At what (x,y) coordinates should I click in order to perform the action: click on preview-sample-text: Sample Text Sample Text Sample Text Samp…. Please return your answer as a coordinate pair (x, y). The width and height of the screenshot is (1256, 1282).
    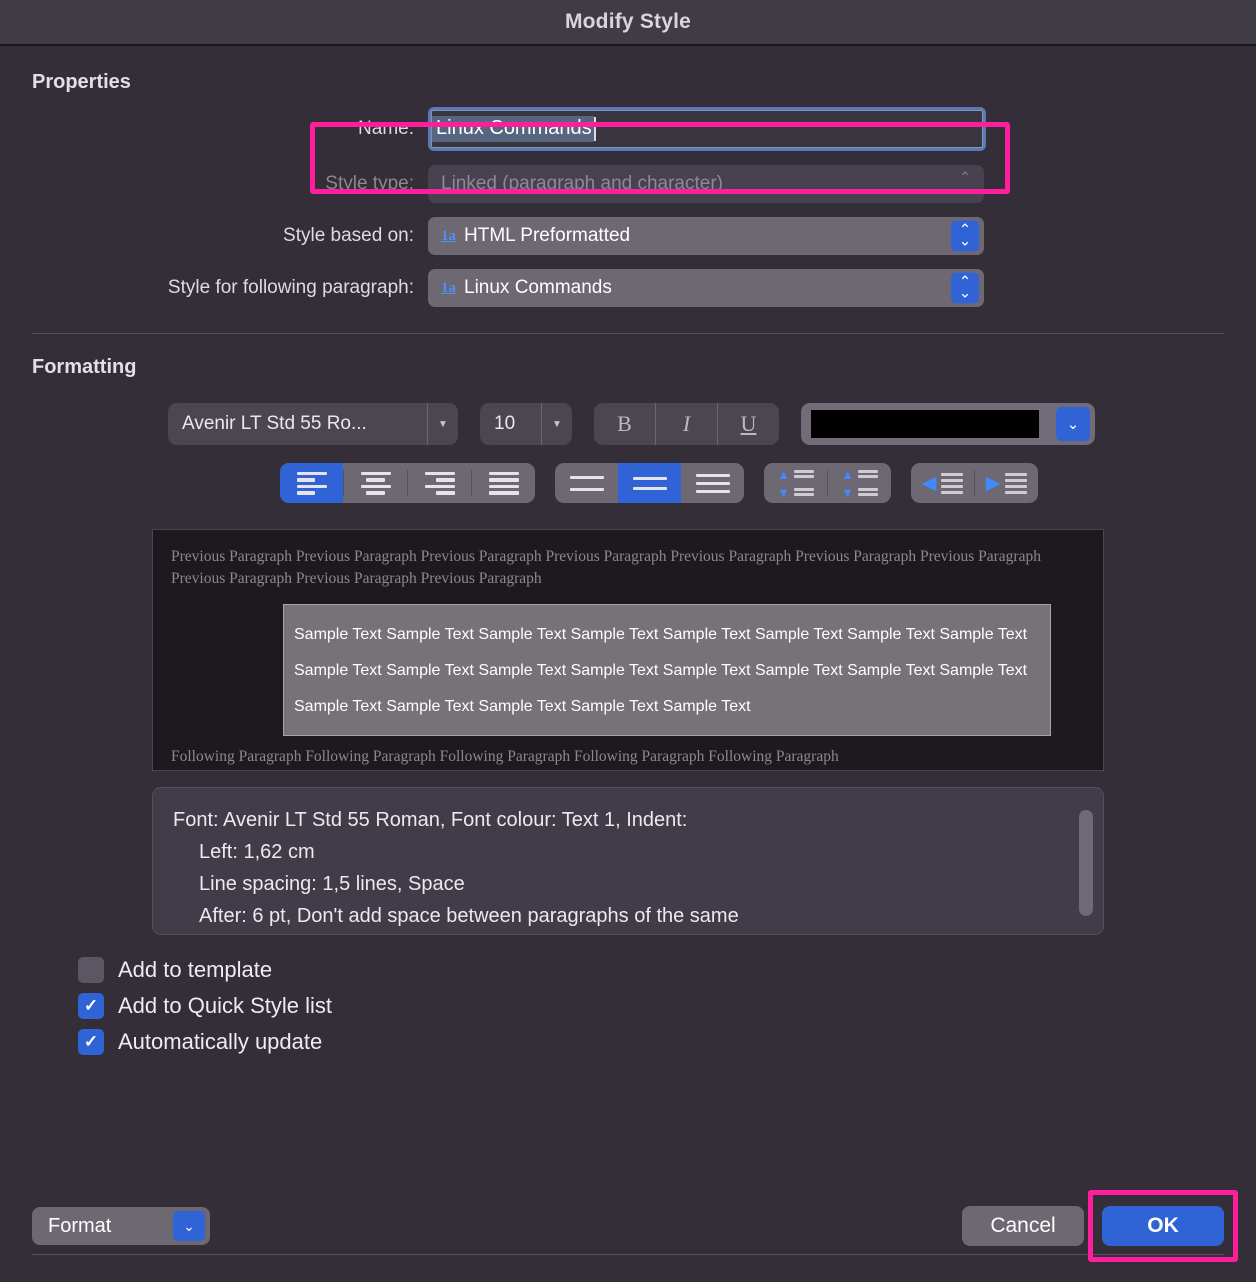
    Looking at the image, I should click on (661, 670).